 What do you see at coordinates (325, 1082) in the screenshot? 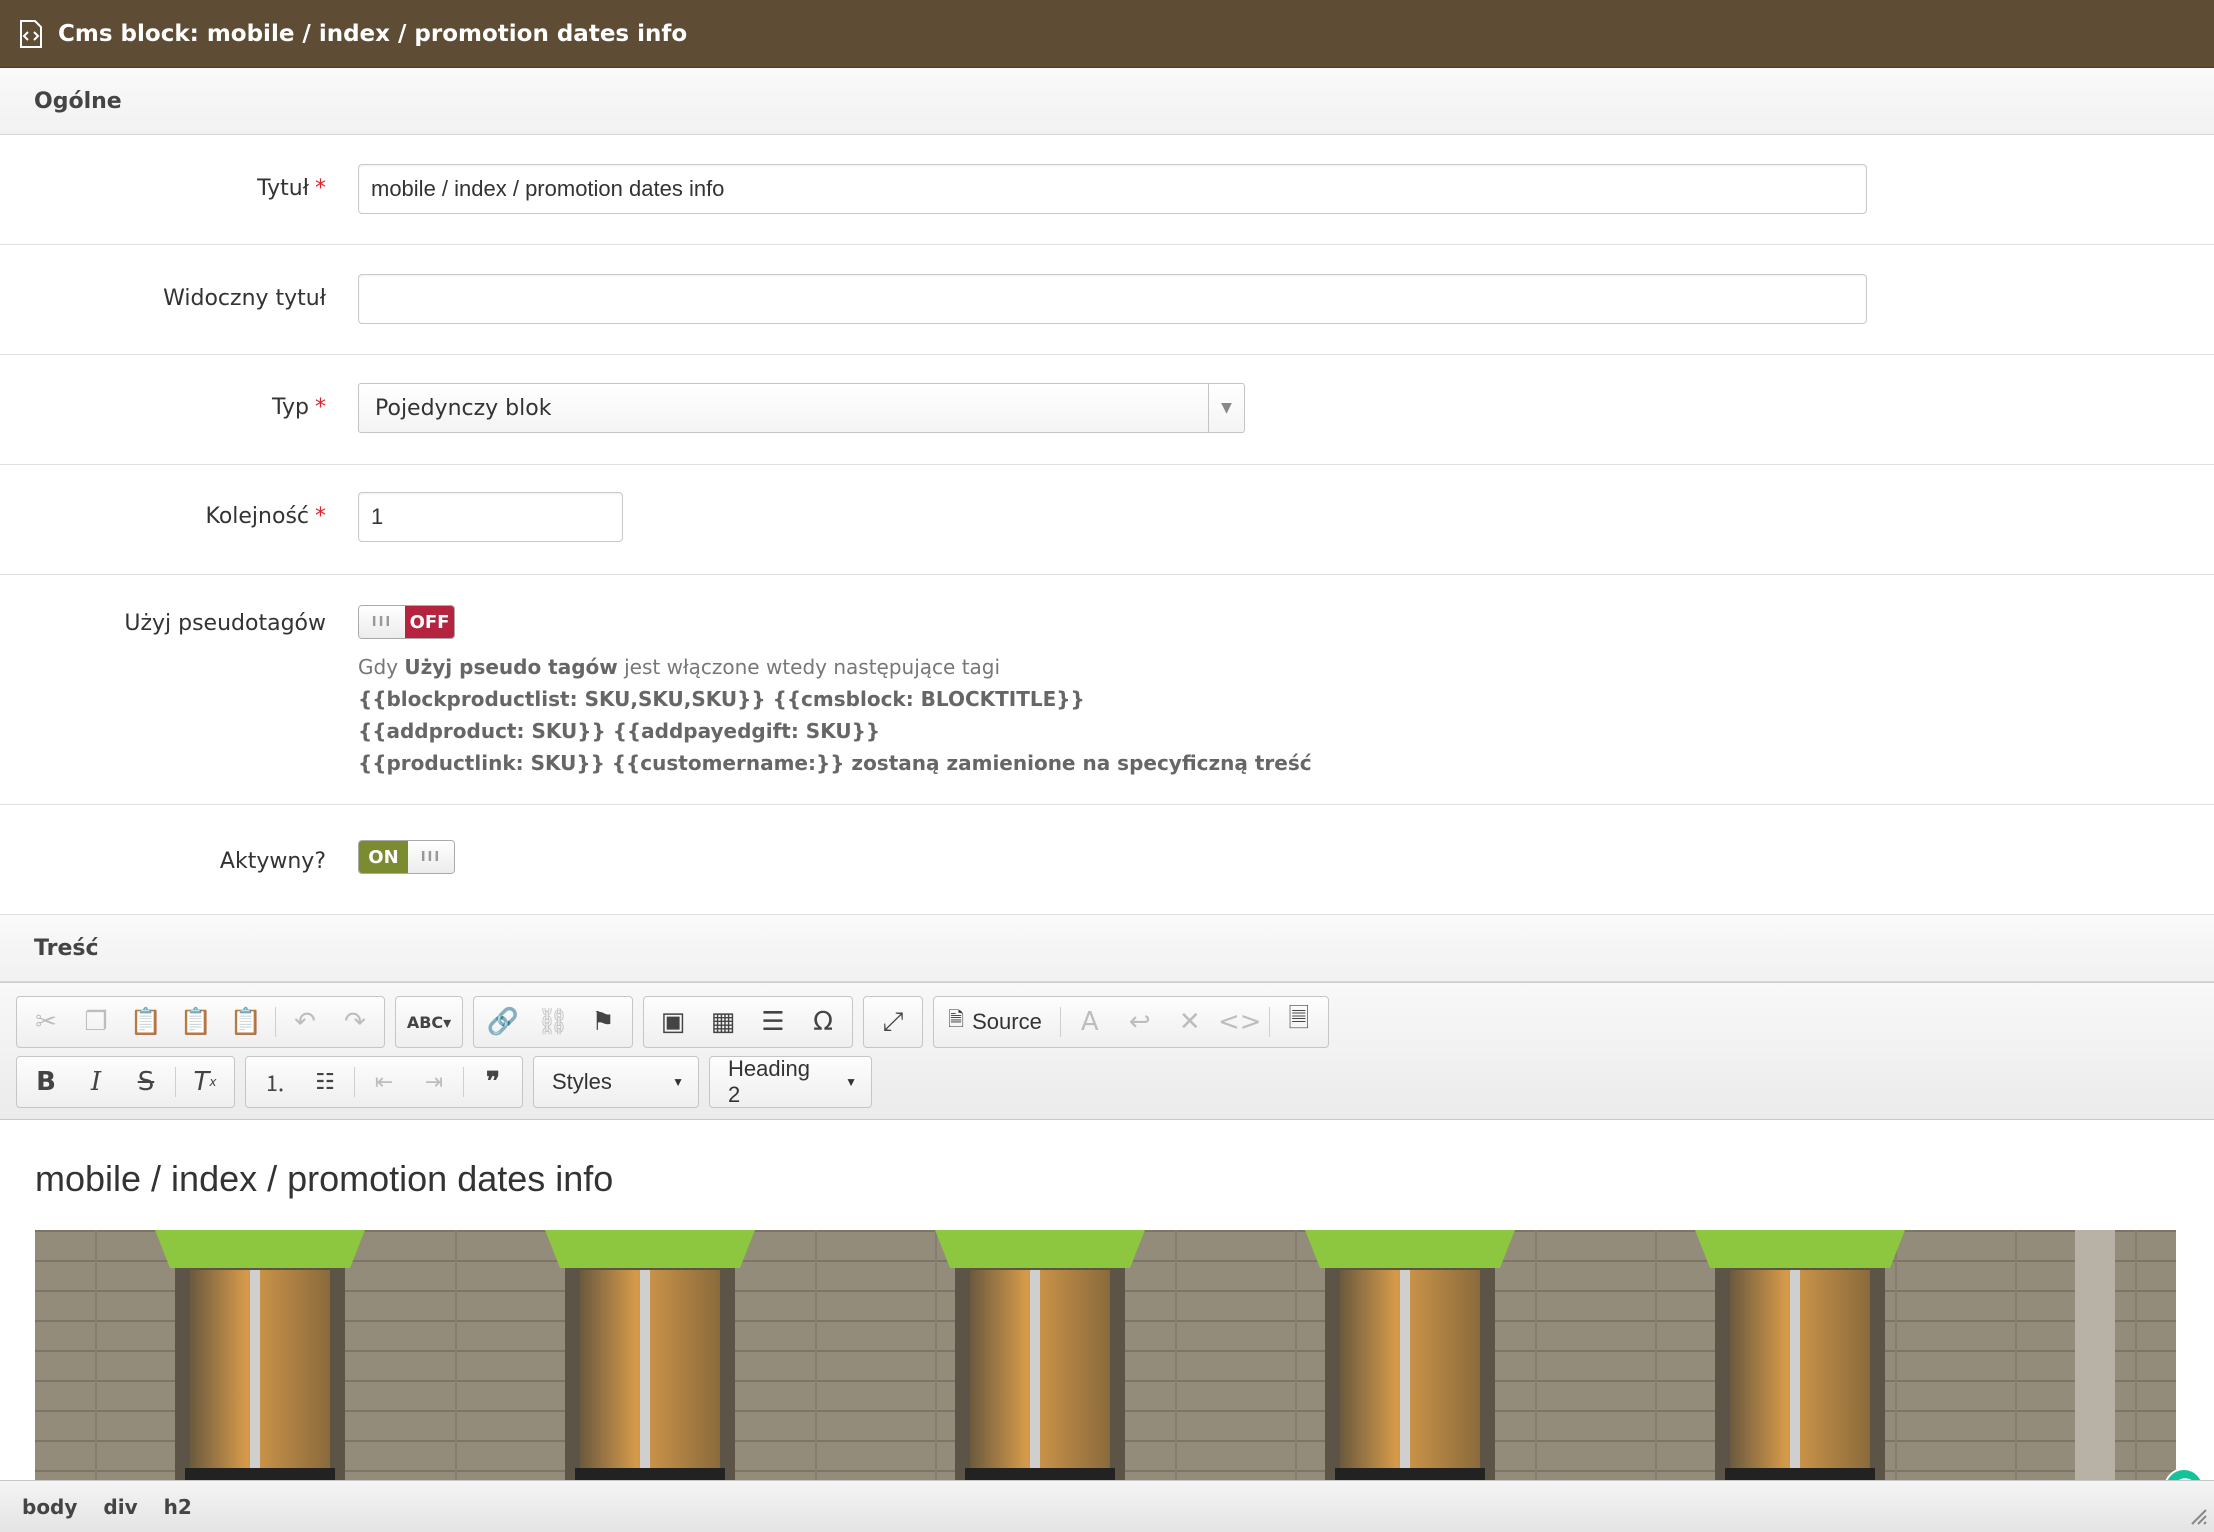
I see `bulleted-list-icon: ☷` at bounding box center [325, 1082].